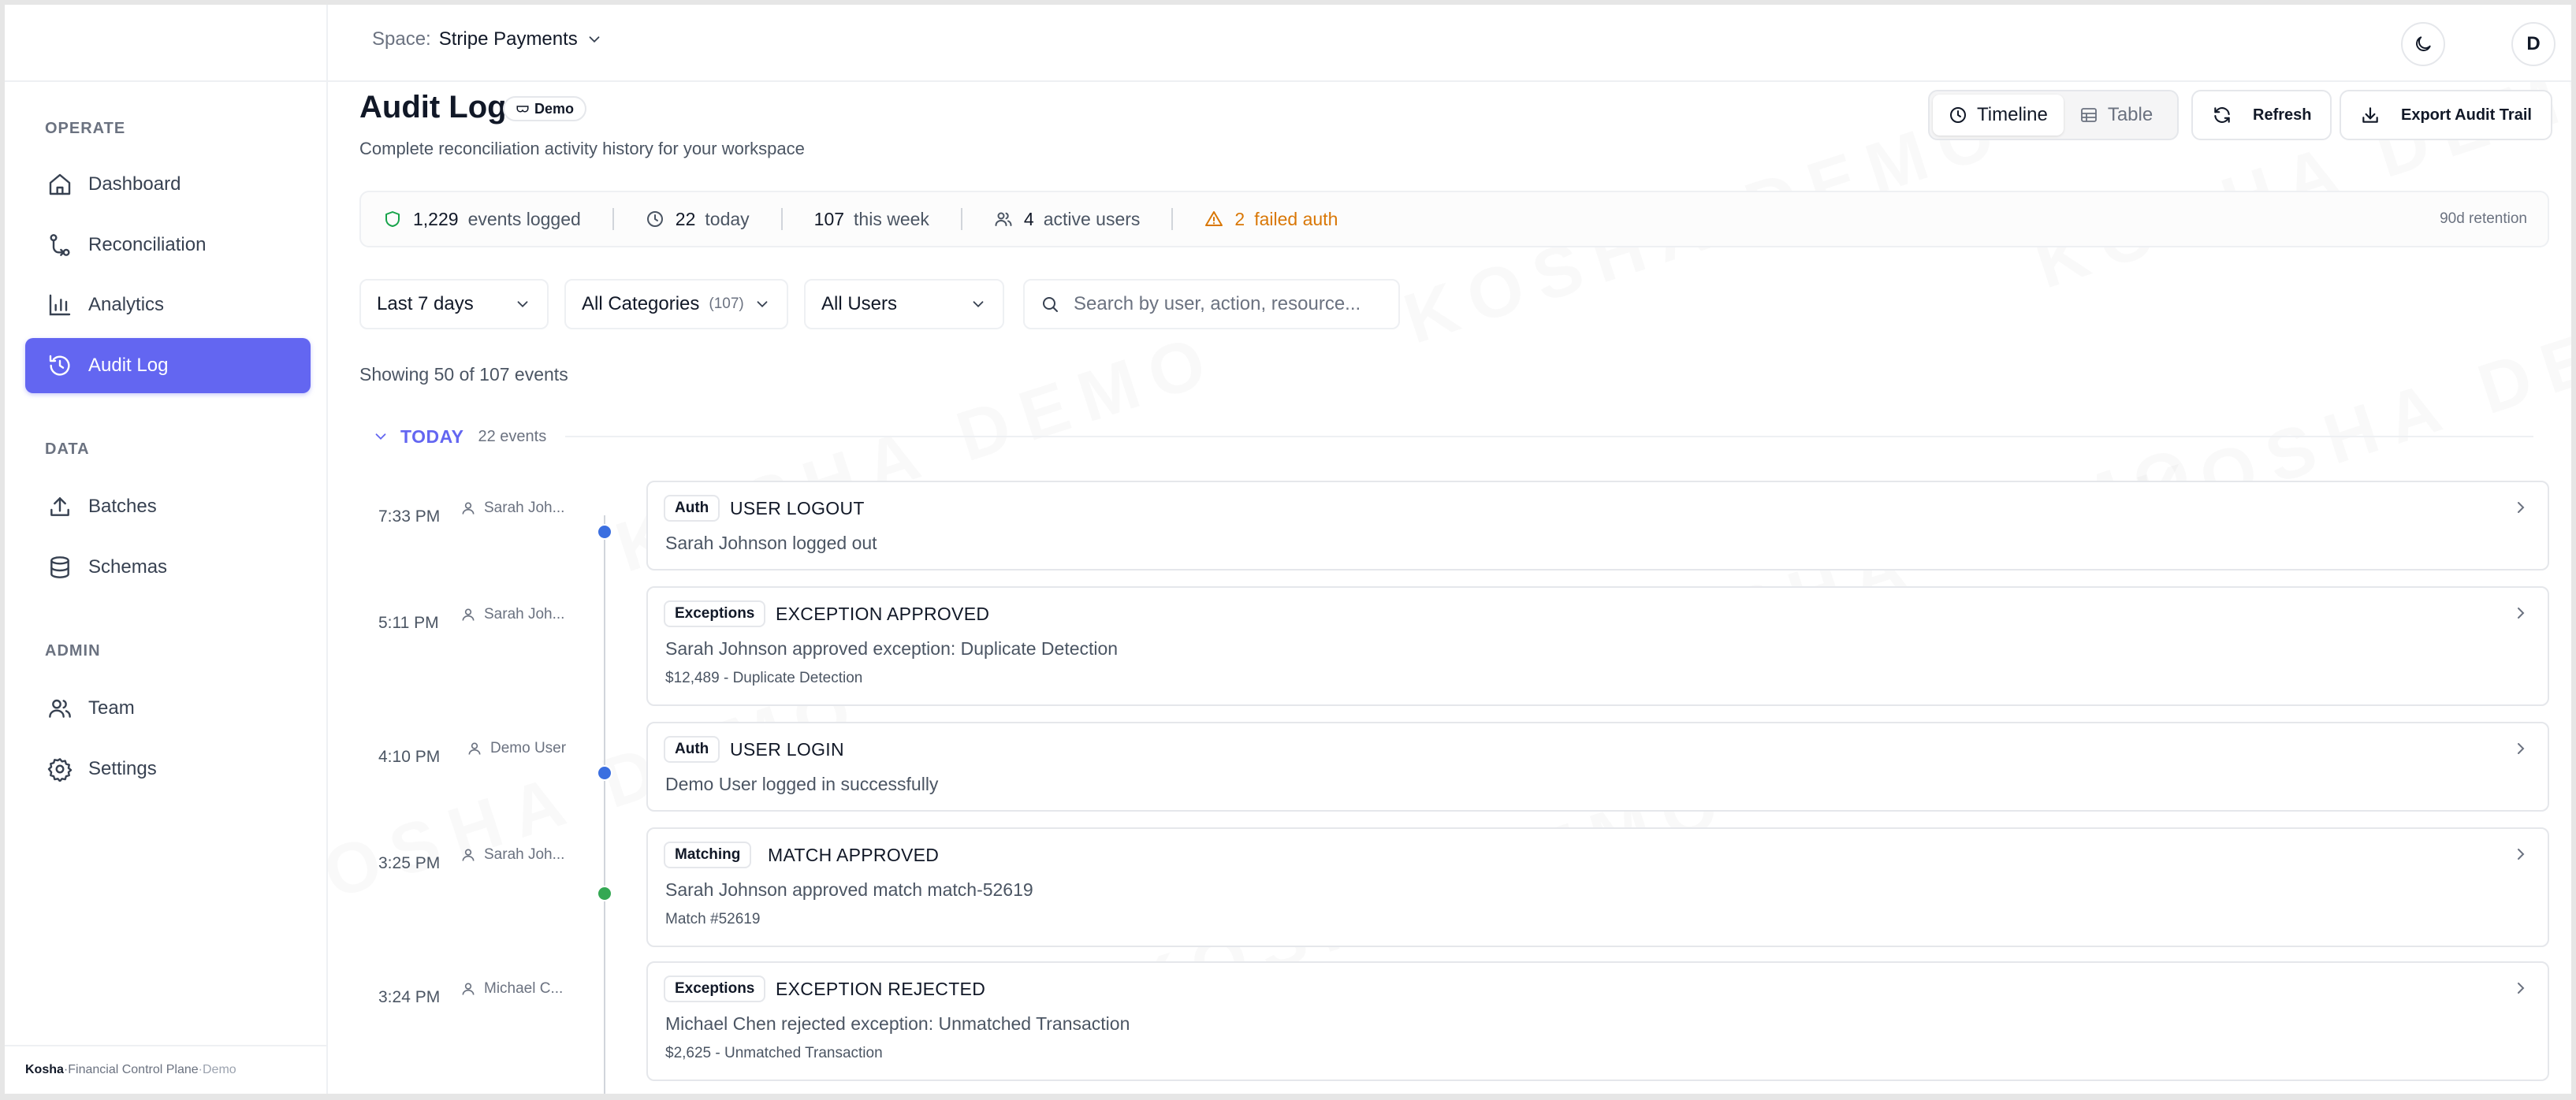 This screenshot has height=1100, width=2576. Describe the element at coordinates (1271, 219) in the screenshot. I see `stat-failed-auth: 2 failed auth` at that location.